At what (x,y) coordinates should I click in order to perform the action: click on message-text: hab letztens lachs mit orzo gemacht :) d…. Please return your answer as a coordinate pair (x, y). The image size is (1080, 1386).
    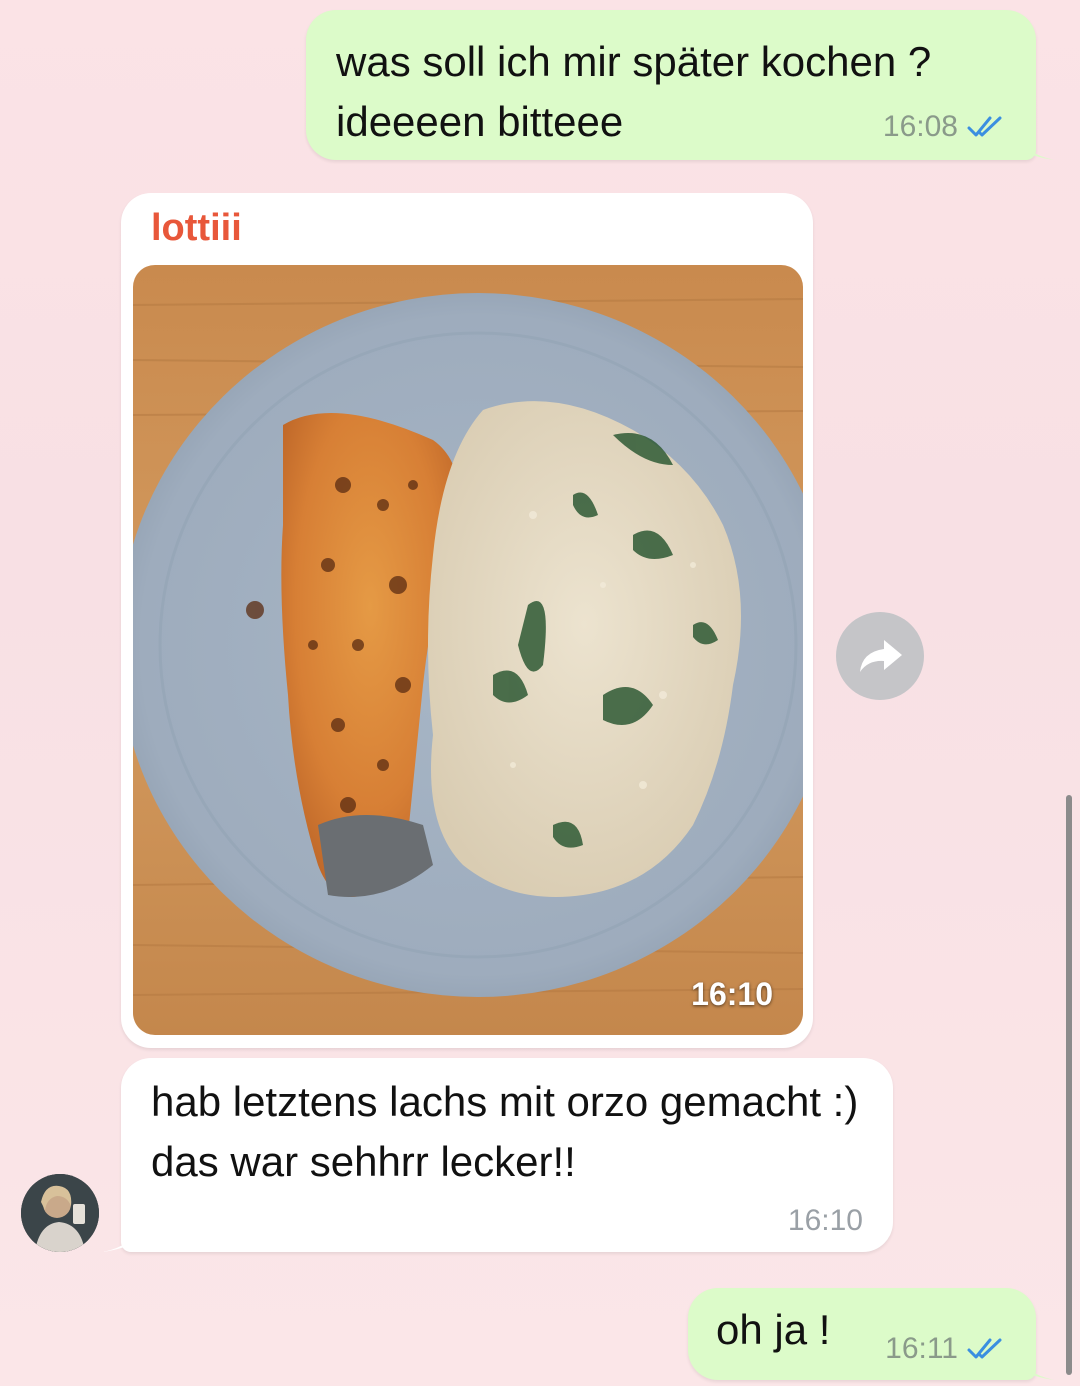
    Looking at the image, I should click on (505, 1131).